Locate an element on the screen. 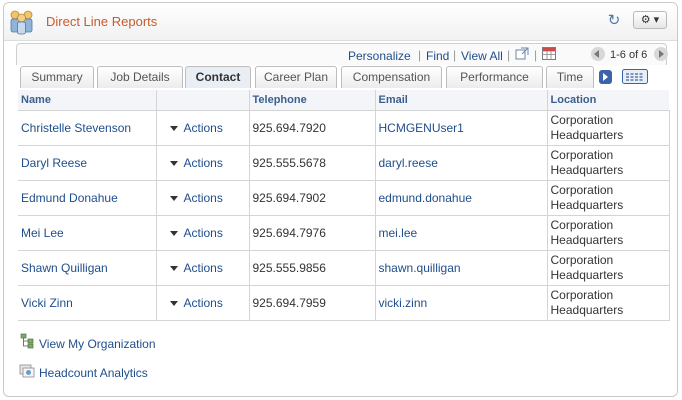  email-link: shawn.quilligan is located at coordinates (420, 268).